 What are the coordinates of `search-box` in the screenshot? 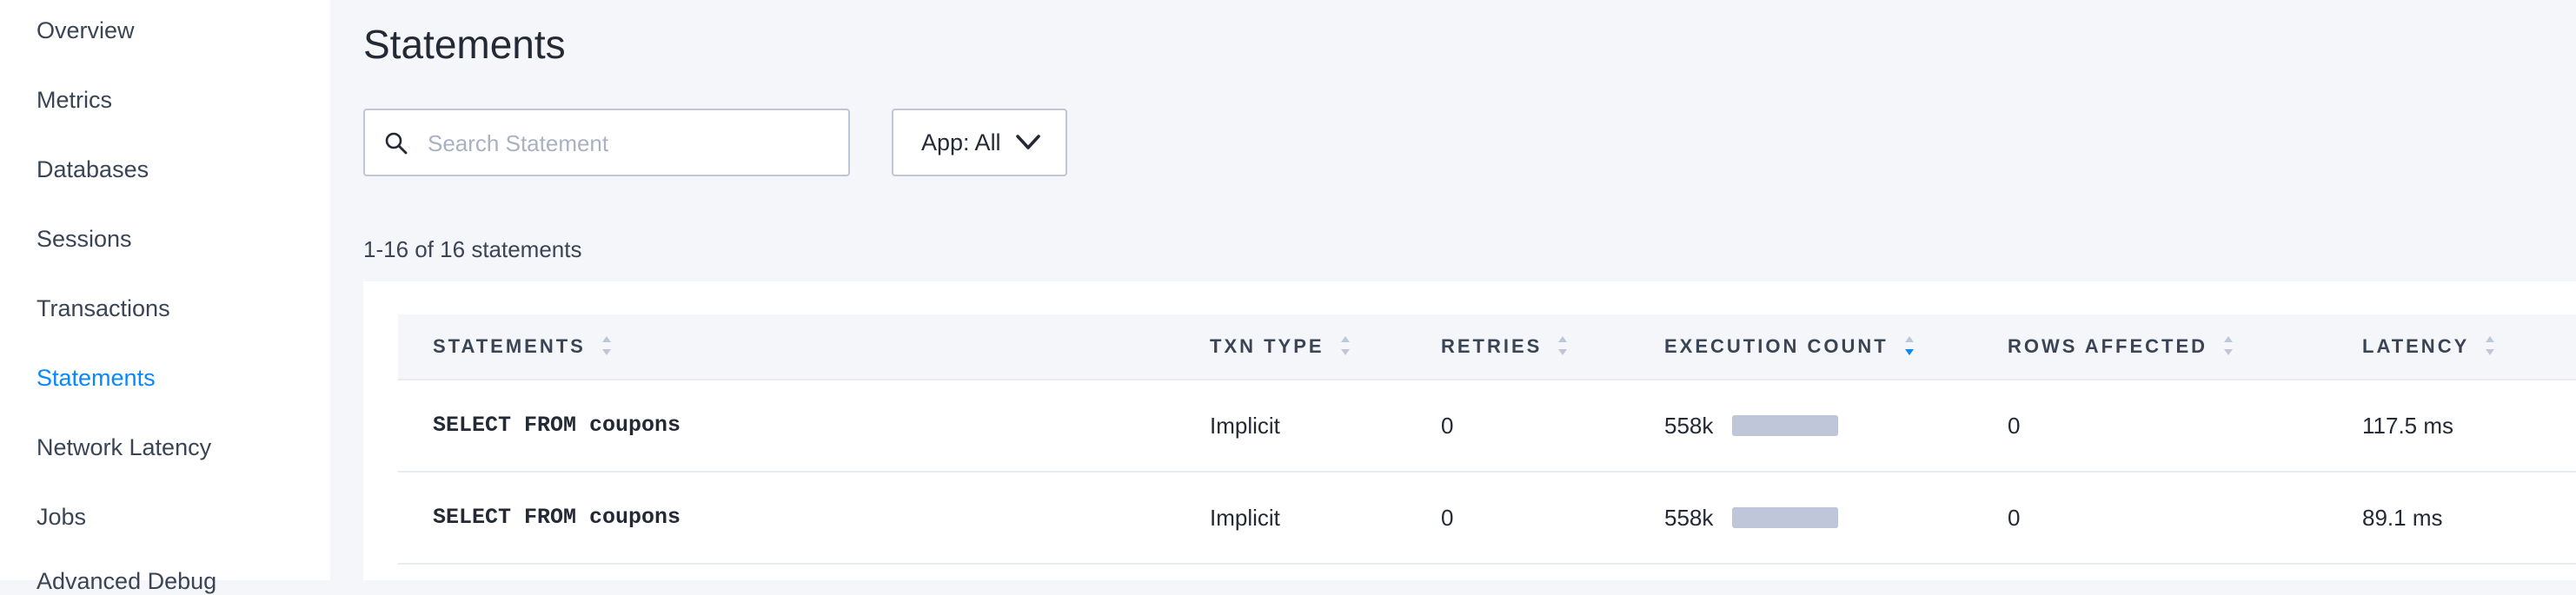 It's located at (606, 142).